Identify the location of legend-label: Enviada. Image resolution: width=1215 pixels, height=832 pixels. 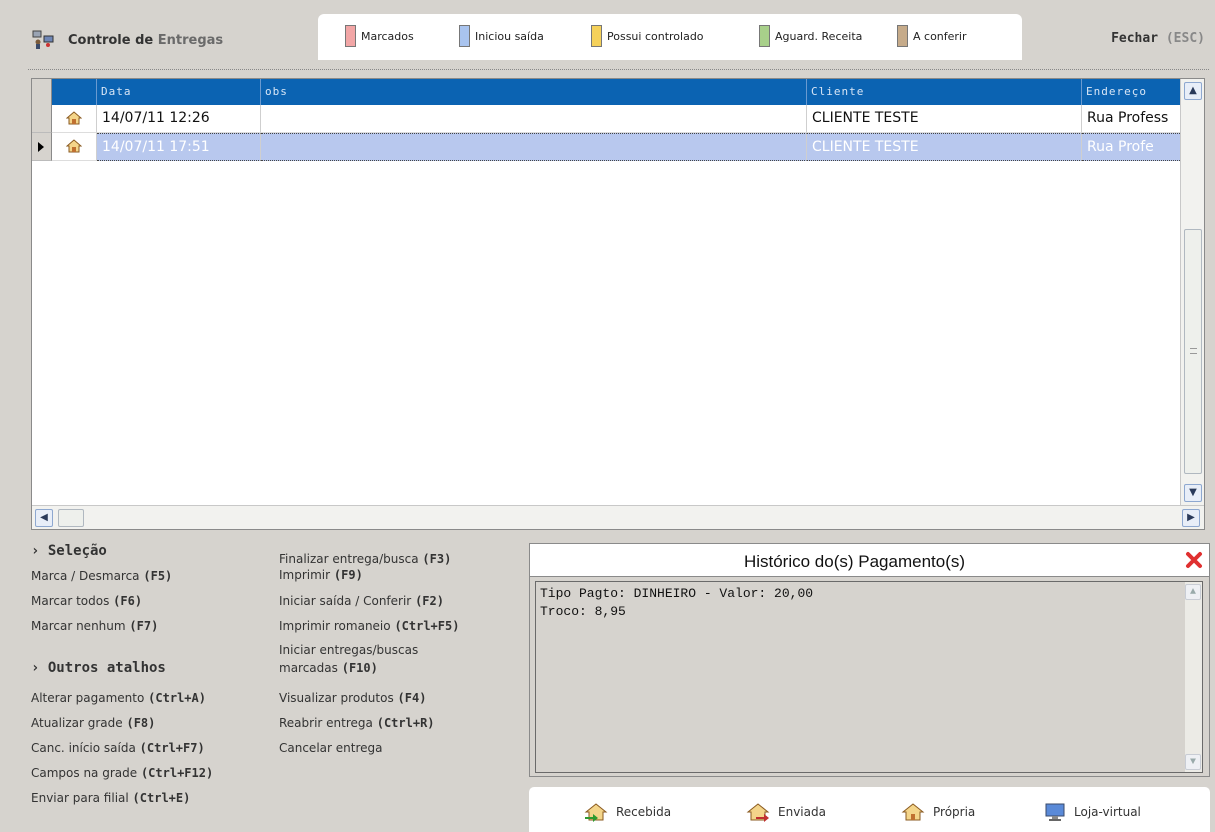
(802, 812).